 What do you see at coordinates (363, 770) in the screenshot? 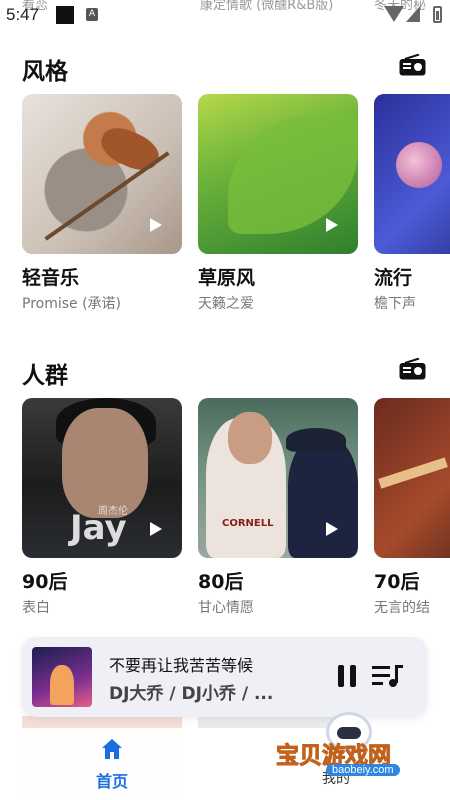
I see `watermark-url: baobeiy.com` at bounding box center [363, 770].